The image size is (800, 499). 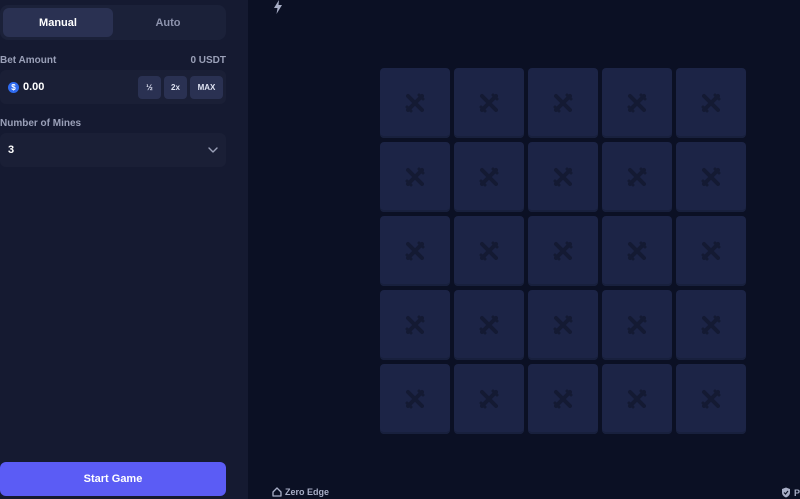 I want to click on max-bet-button: MAX, so click(x=206, y=87).